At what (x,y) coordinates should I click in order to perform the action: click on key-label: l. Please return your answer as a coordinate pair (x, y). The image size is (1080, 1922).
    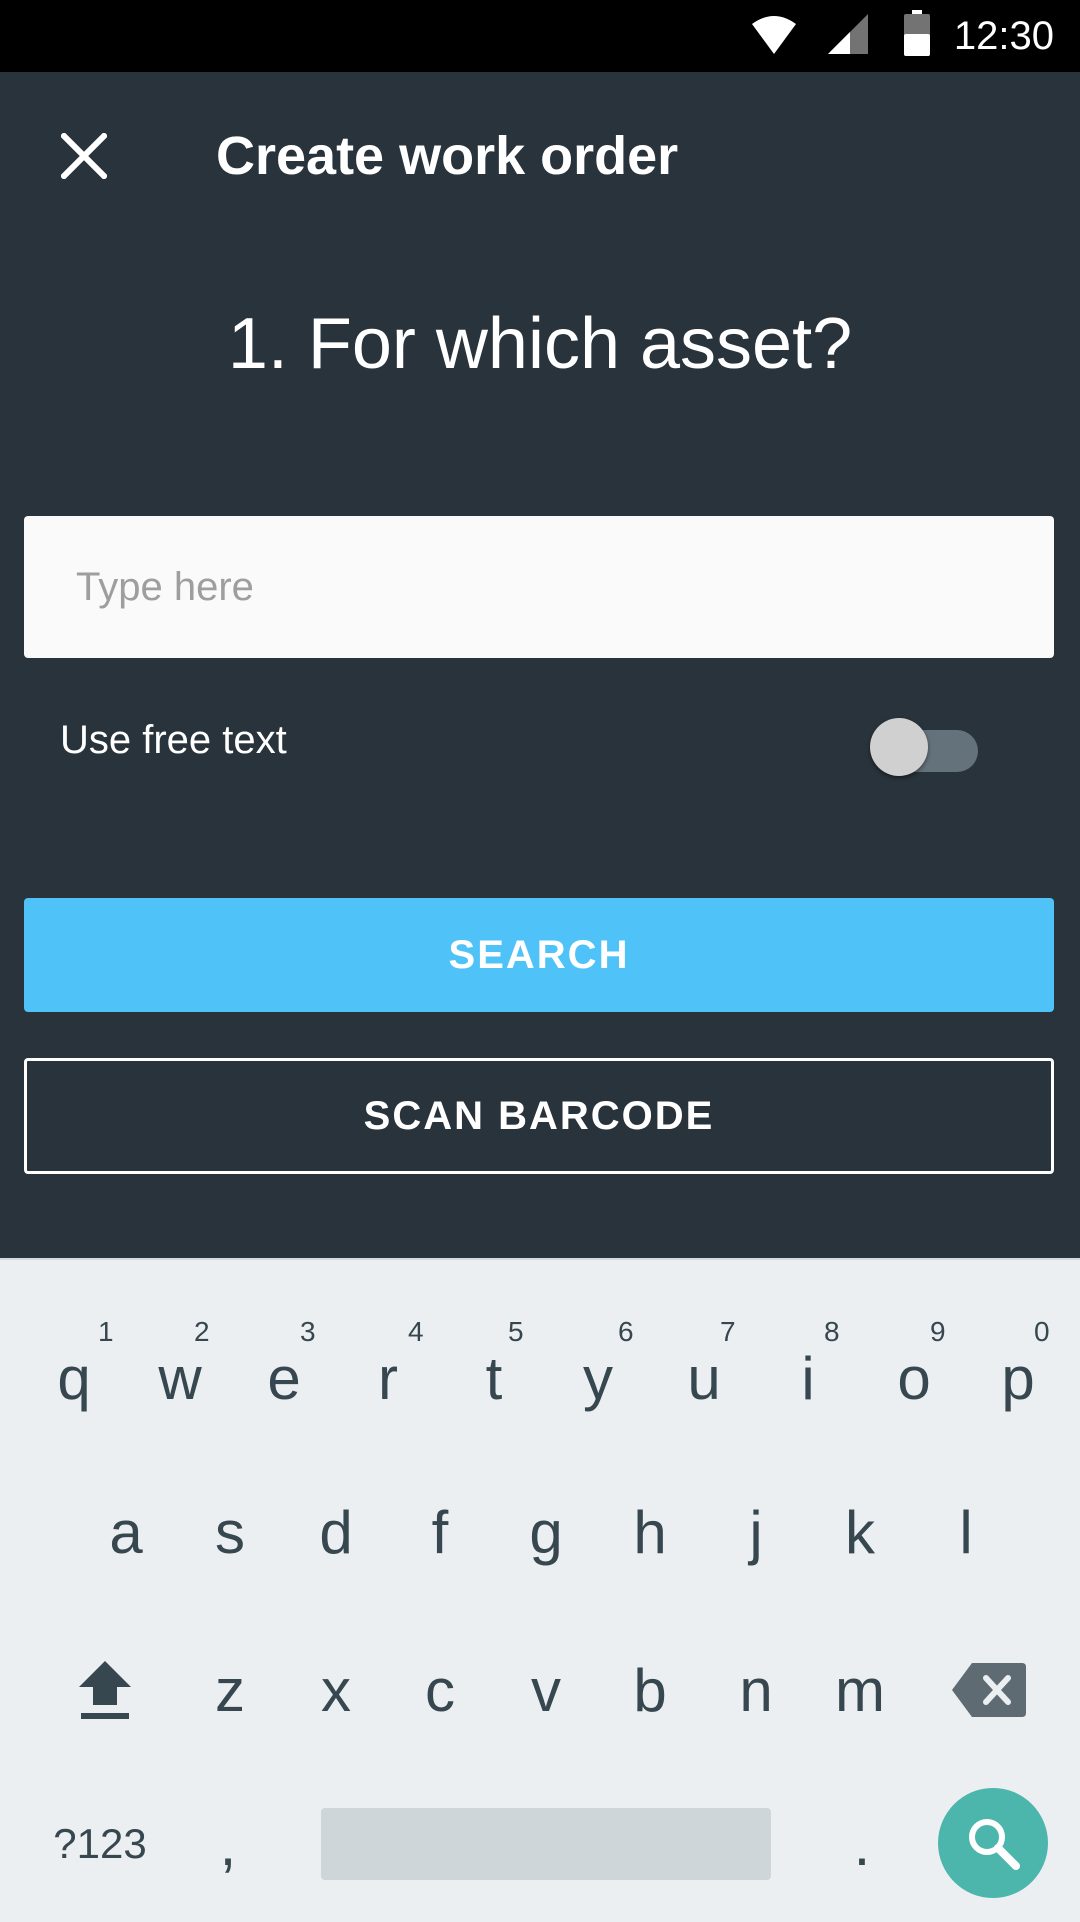
    Looking at the image, I should click on (966, 1532).